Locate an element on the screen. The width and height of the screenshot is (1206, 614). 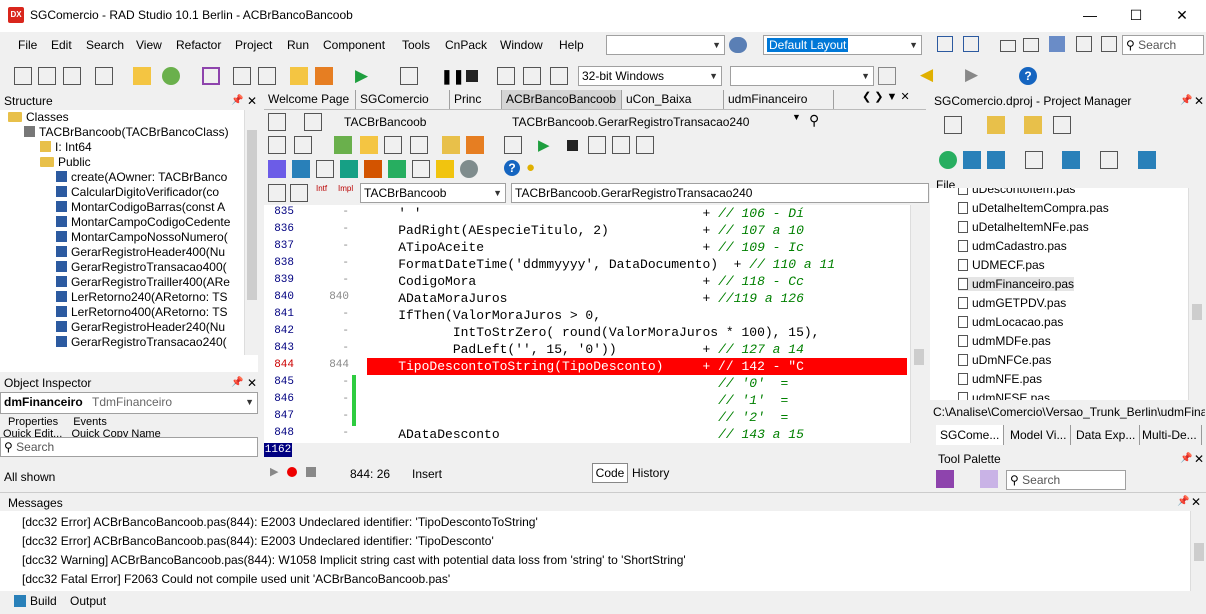
panel-close-icon: ✕ is located at coordinates (252, 101).